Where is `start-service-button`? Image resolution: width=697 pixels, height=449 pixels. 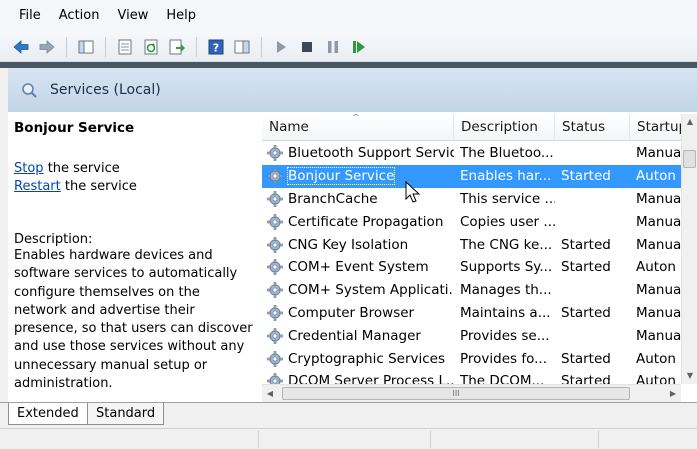 start-service-button is located at coordinates (281, 47).